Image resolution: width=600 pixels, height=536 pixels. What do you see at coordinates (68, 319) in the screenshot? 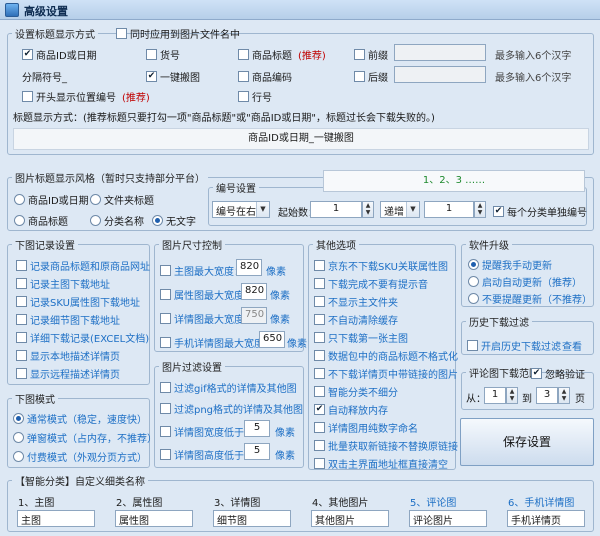
I see `log-item: 记录细节图下载地址` at bounding box center [68, 319].